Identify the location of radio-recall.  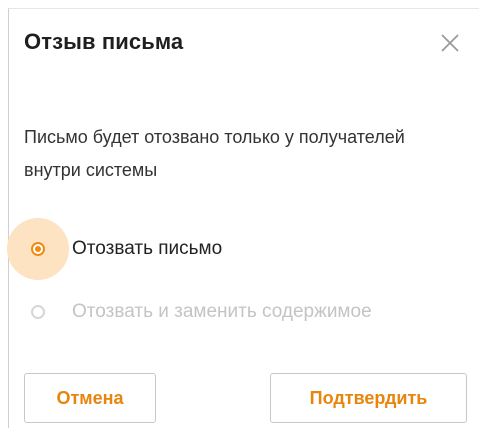
(38, 249).